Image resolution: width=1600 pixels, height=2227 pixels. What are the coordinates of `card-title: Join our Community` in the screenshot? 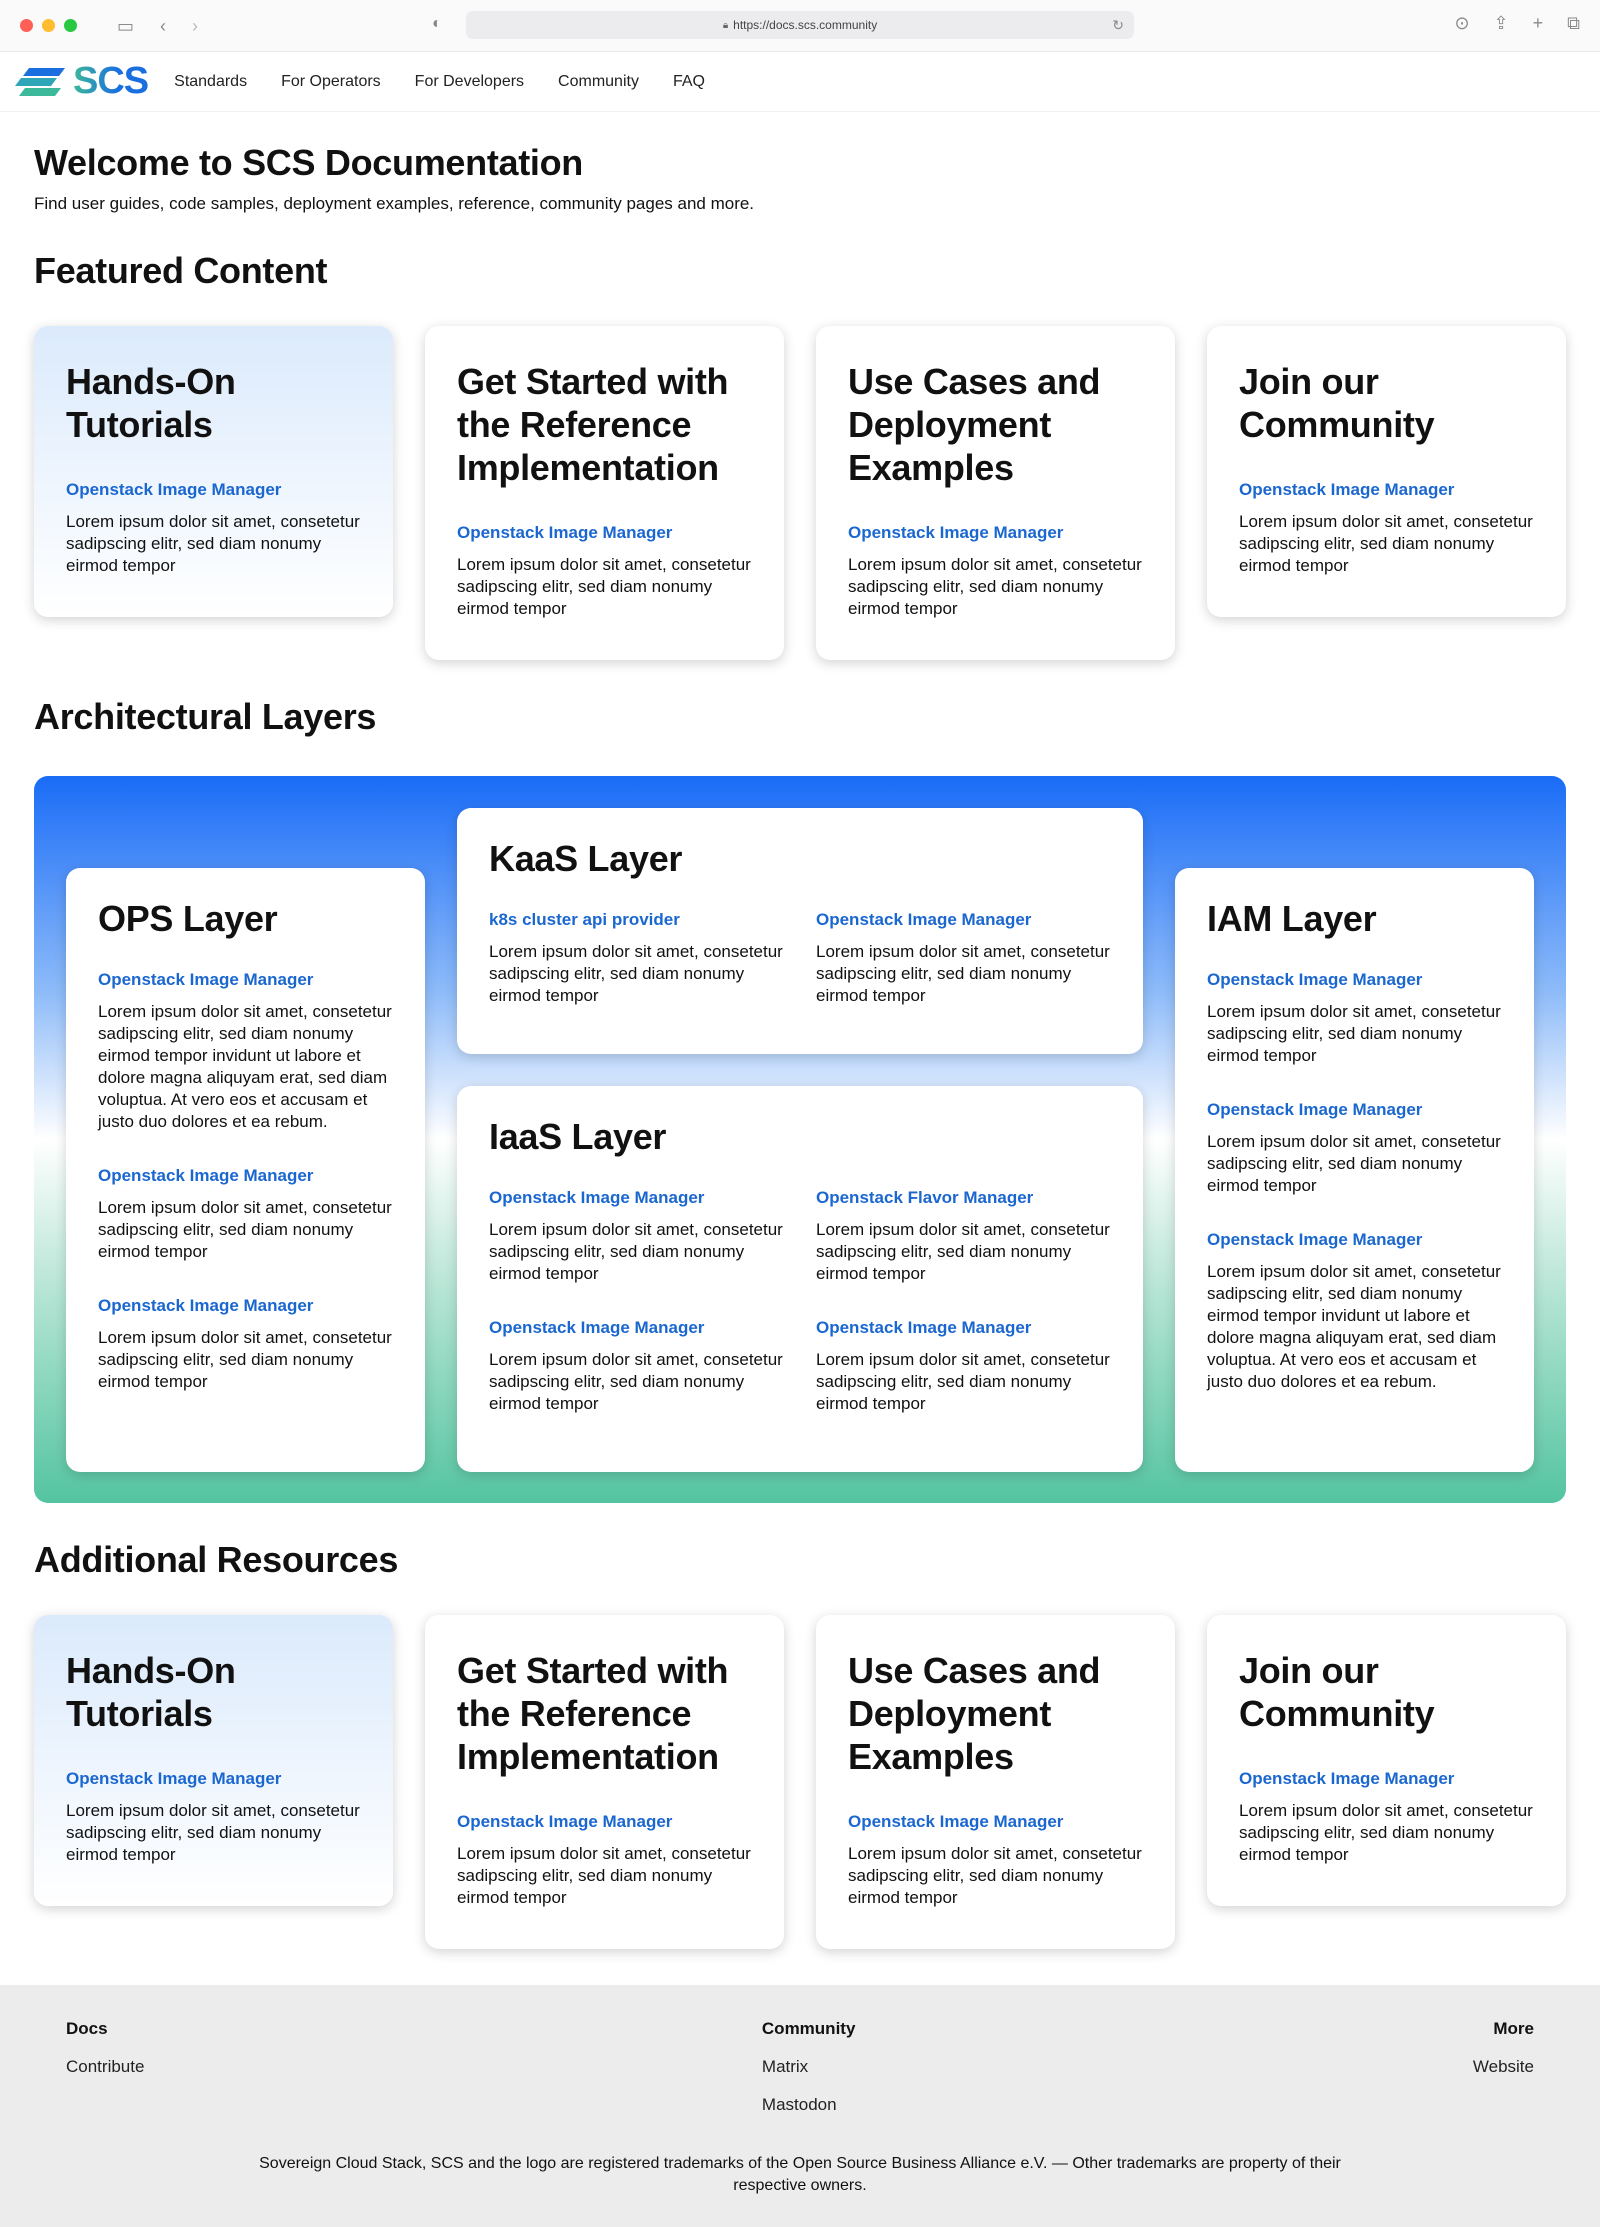 It's located at (1337, 403).